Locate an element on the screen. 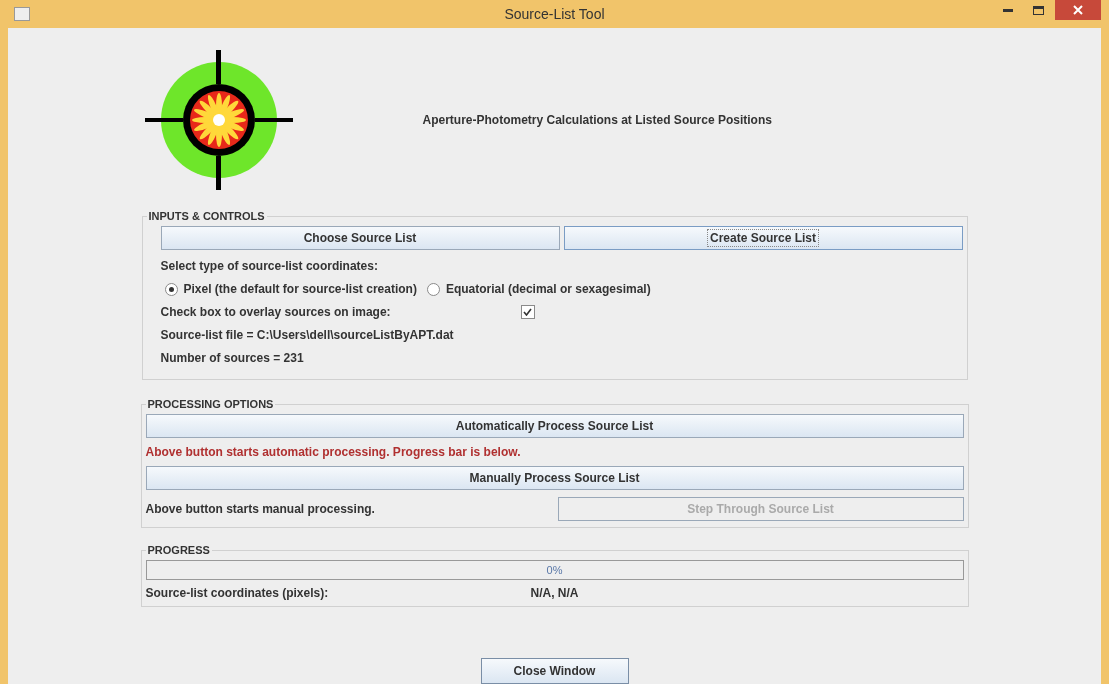 This screenshot has width=1109, height=684. source-list-button: Create Source List is located at coordinates (763, 238).